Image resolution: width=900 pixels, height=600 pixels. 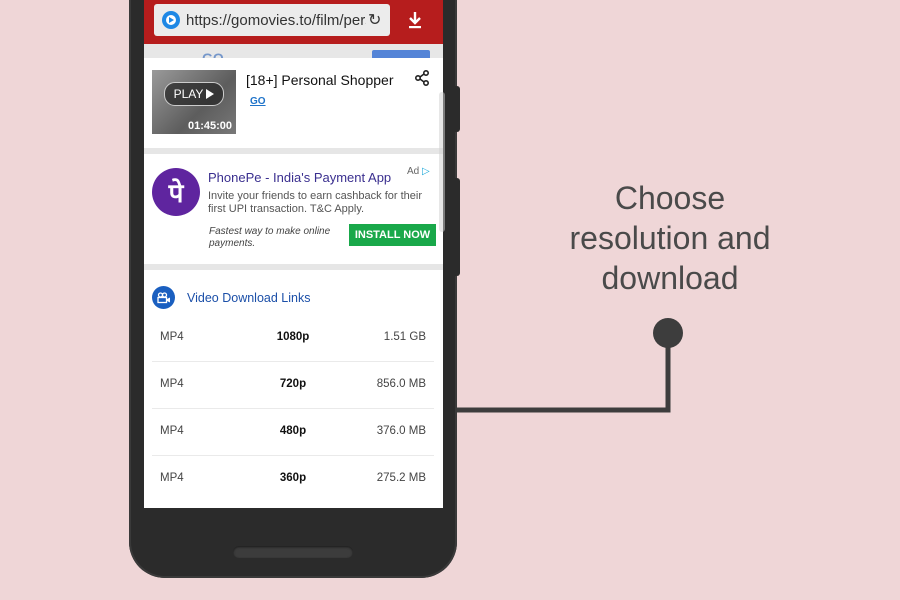 I want to click on callout-connector, so click(x=570, y=365).